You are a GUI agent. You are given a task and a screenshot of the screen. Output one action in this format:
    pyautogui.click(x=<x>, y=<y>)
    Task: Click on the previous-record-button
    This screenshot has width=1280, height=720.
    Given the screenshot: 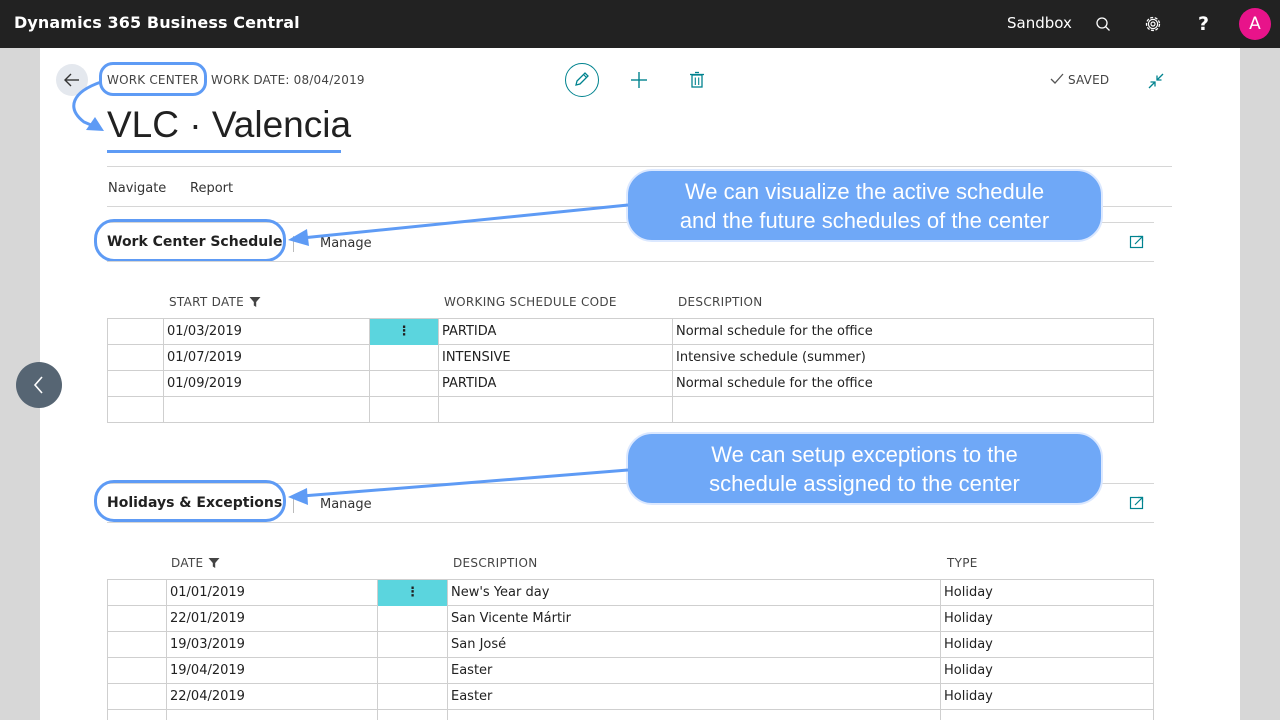 What is the action you would take?
    pyautogui.click(x=39, y=385)
    